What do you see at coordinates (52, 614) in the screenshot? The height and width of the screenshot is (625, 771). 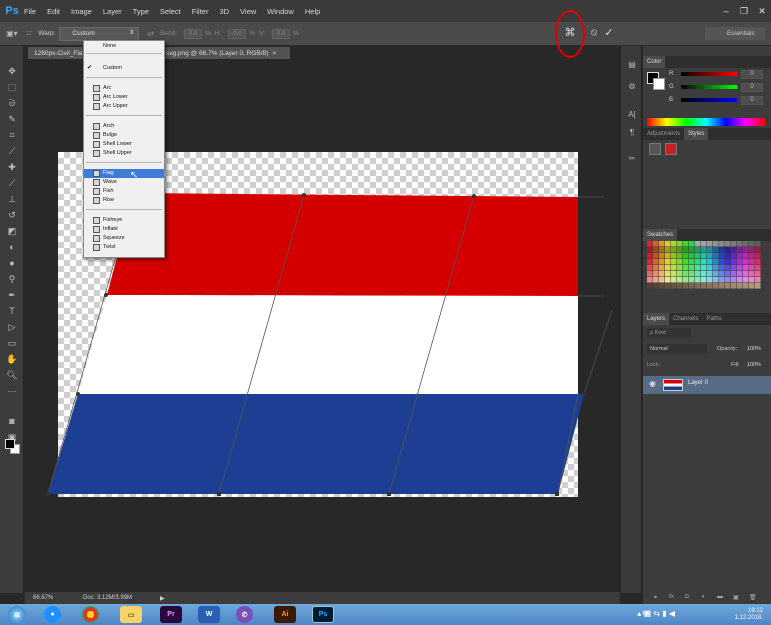 I see `chat-app-icon: ●` at bounding box center [52, 614].